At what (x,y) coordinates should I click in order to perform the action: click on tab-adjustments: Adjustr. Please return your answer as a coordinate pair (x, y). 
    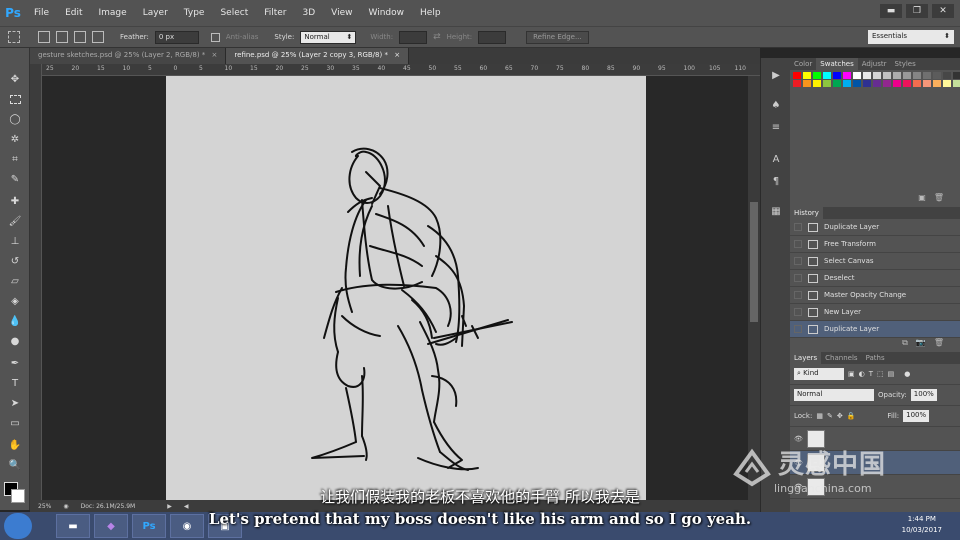
    Looking at the image, I should click on (874, 64).